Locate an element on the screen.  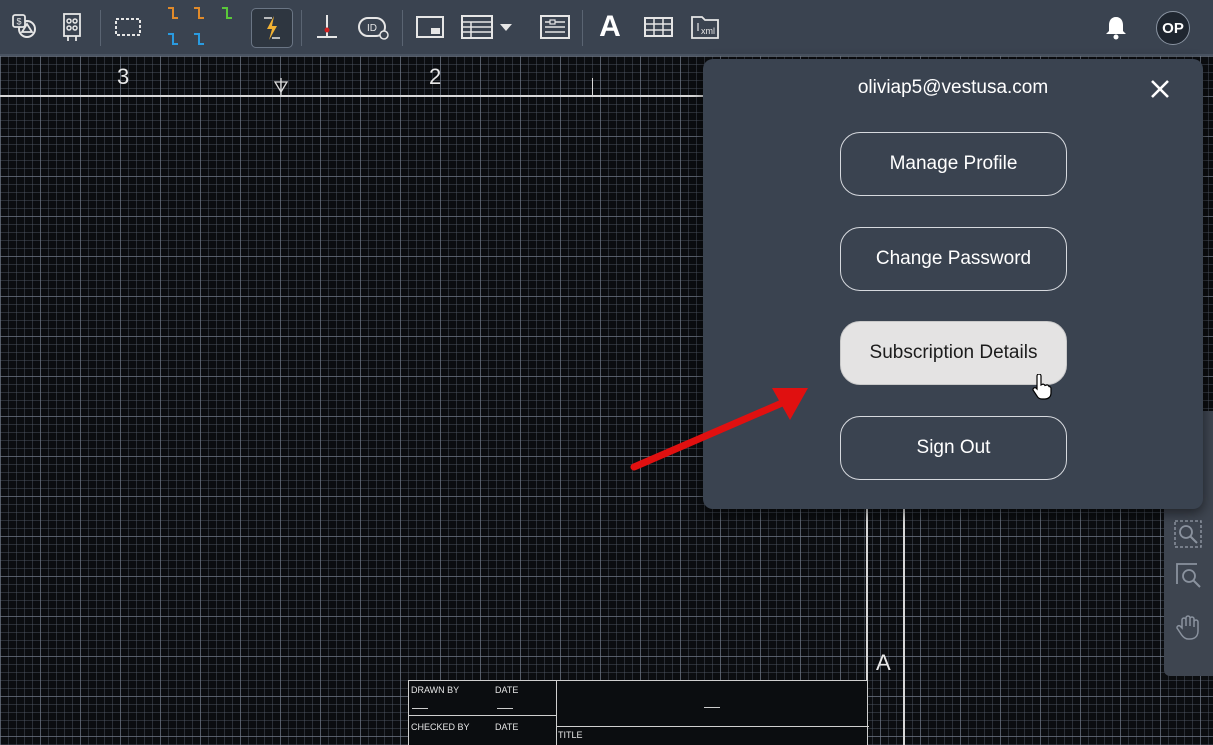
export-xml-icon: xml is located at coordinates (705, 27).